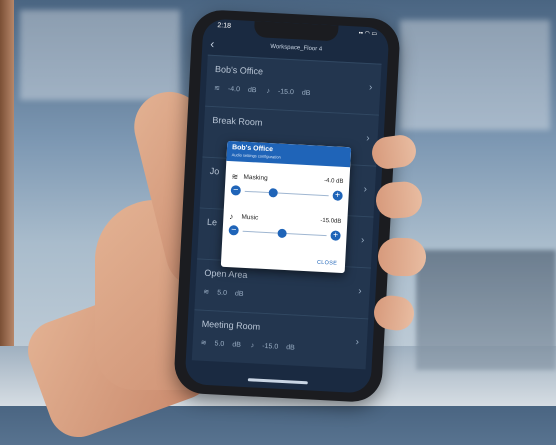  I want to click on chevron-left-icon: ‹, so click(212, 44).